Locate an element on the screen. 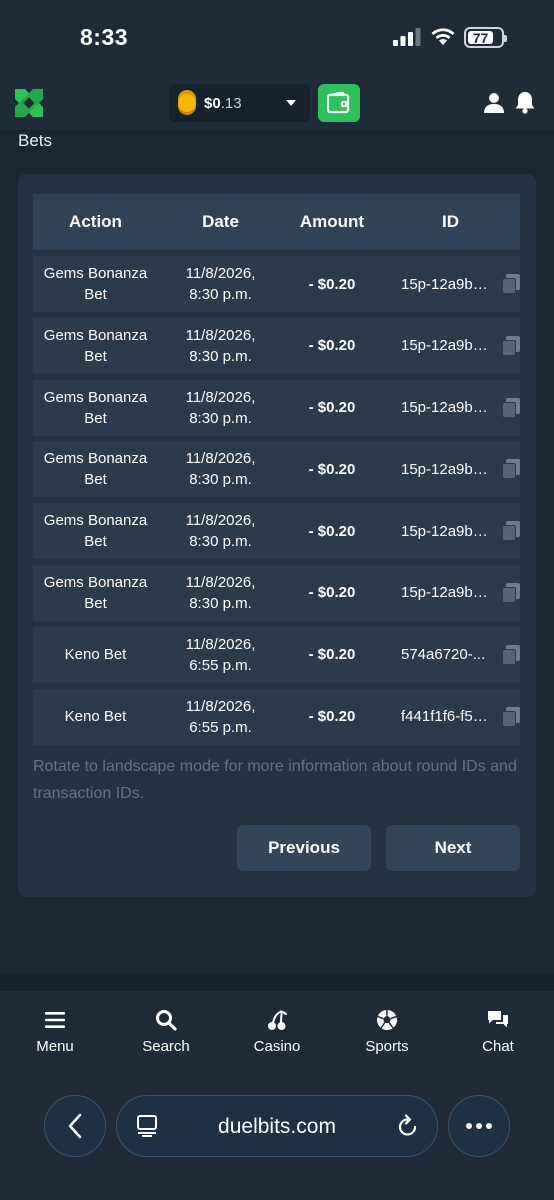  coins-icon is located at coordinates (187, 103).